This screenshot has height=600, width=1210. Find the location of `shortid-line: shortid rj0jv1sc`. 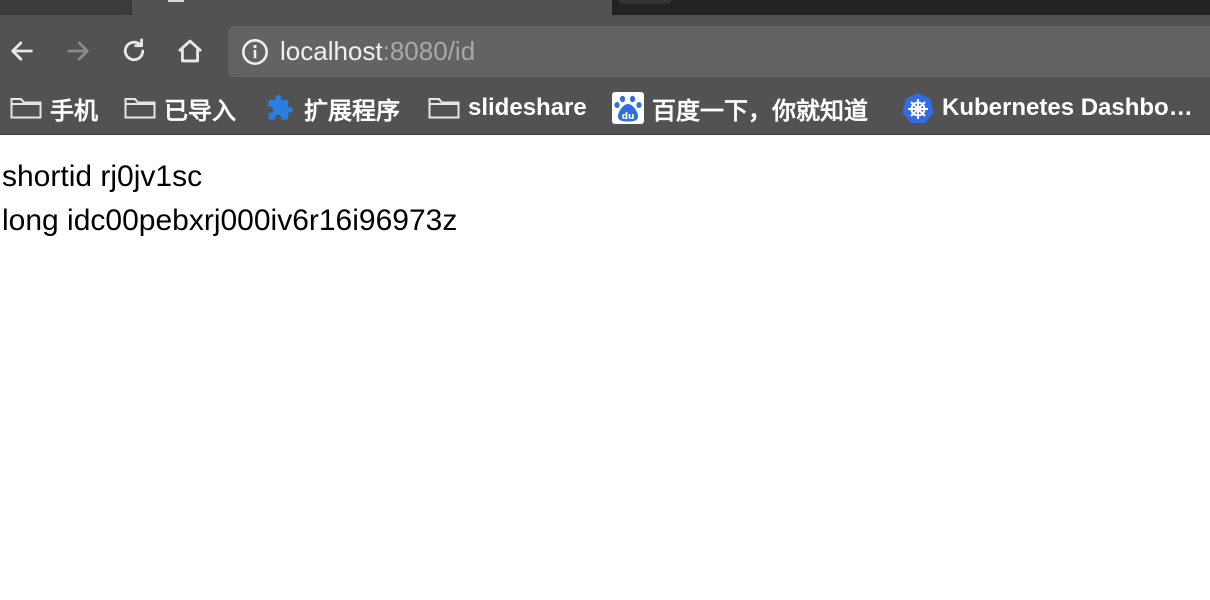

shortid-line: shortid rj0jv1sc is located at coordinates (102, 176).